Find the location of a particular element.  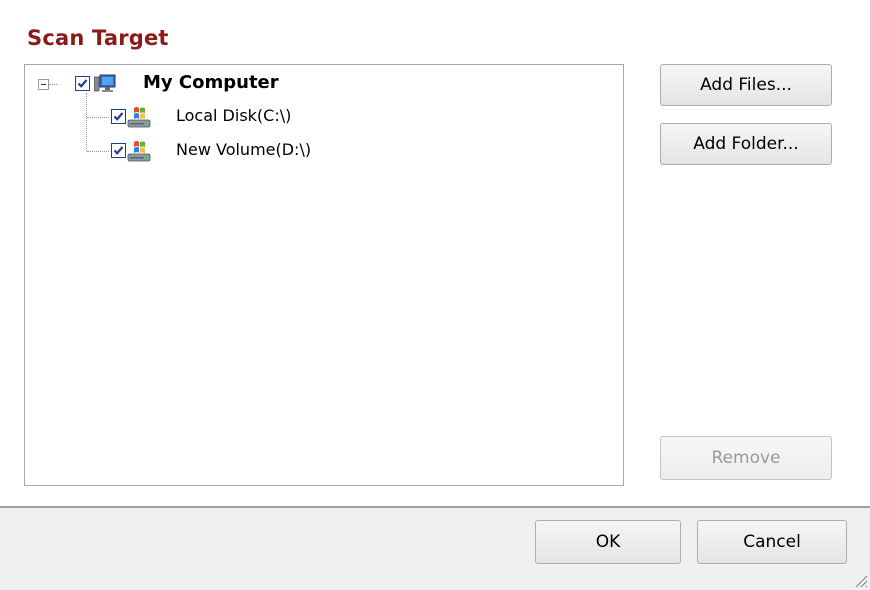

tree-item-new-volume-d: New Volume(D:\) is located at coordinates (243, 149).